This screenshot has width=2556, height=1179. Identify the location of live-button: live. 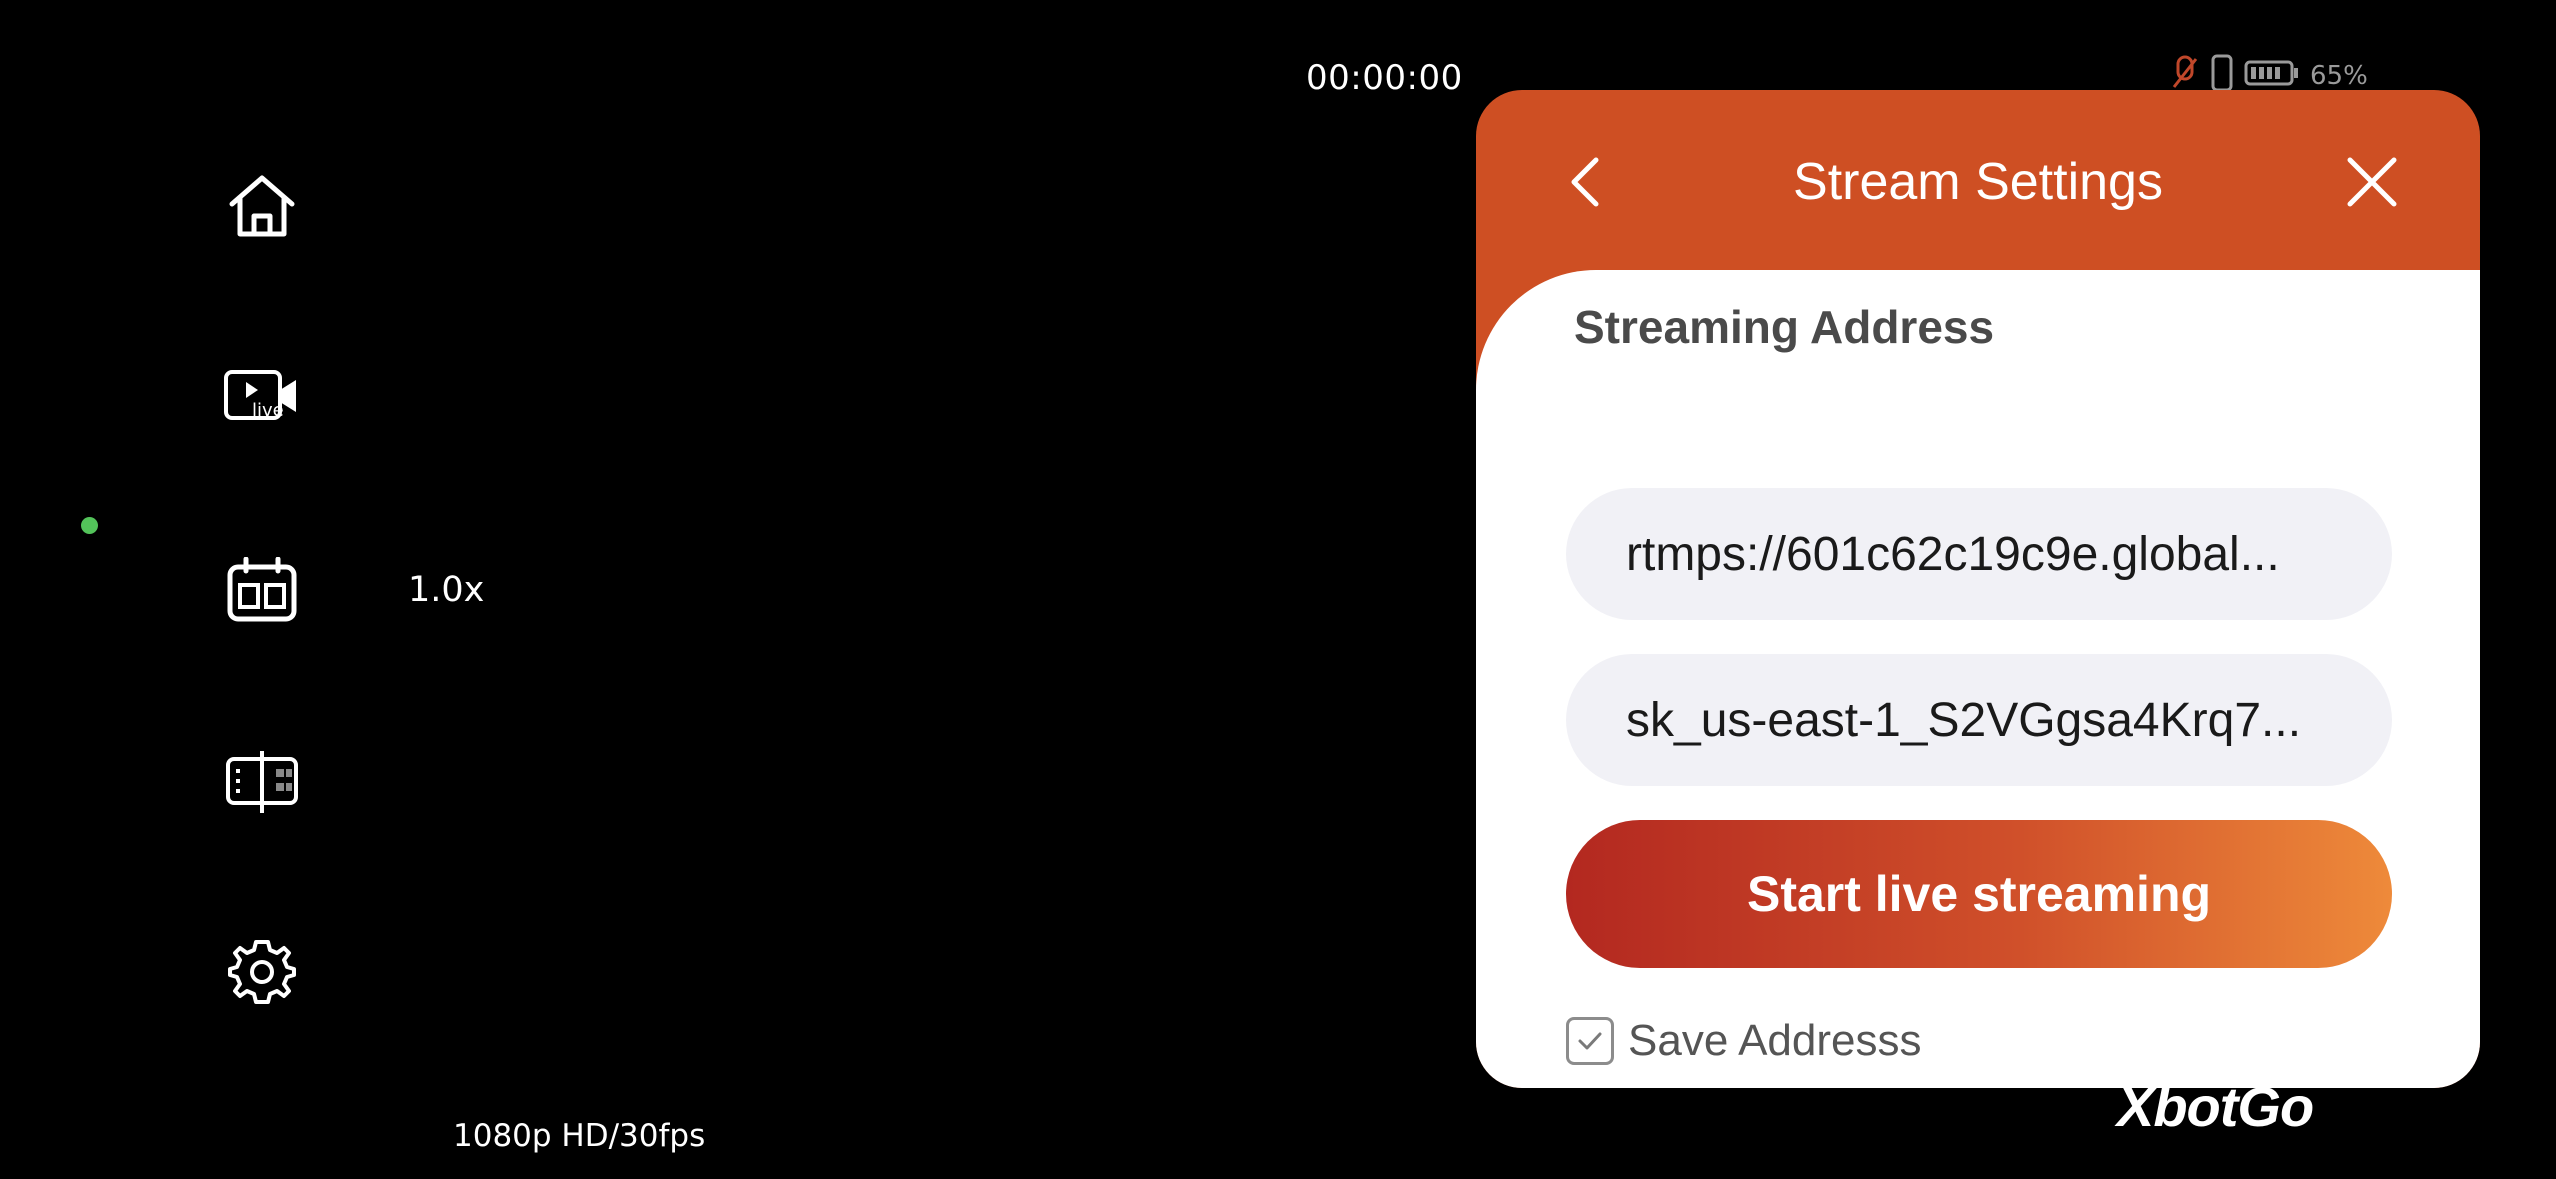
(262, 398).